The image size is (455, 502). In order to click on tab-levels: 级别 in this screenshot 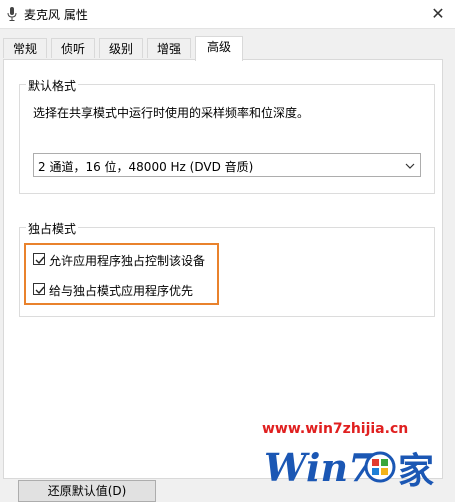, I will do `click(121, 48)`.